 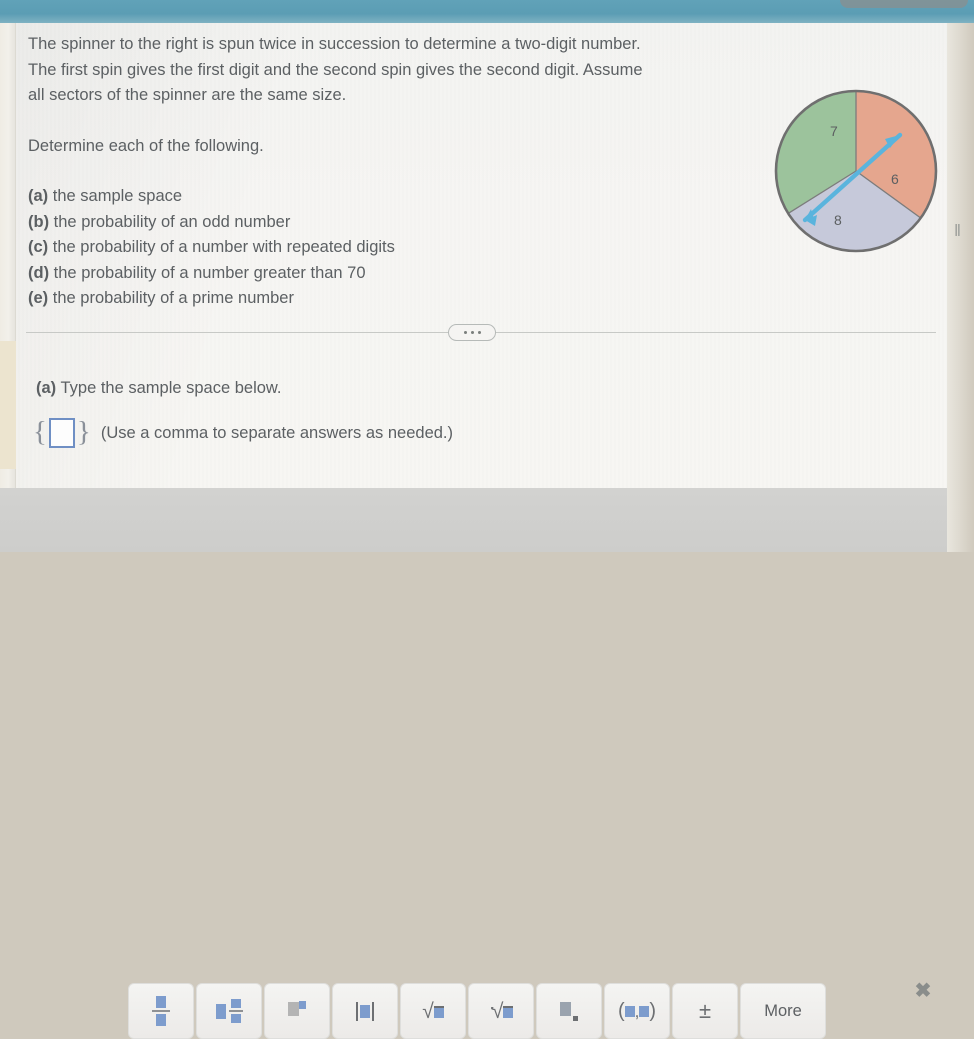 What do you see at coordinates (487, 11) in the screenshot?
I see `top-browser-band` at bounding box center [487, 11].